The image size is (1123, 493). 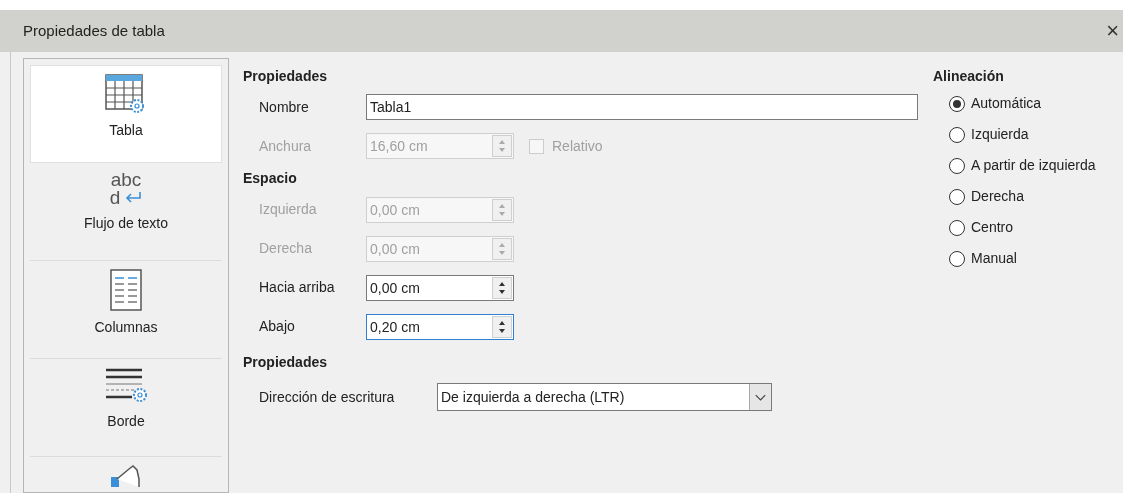 What do you see at coordinates (1014, 103) in the screenshot?
I see `radio-option: Automática` at bounding box center [1014, 103].